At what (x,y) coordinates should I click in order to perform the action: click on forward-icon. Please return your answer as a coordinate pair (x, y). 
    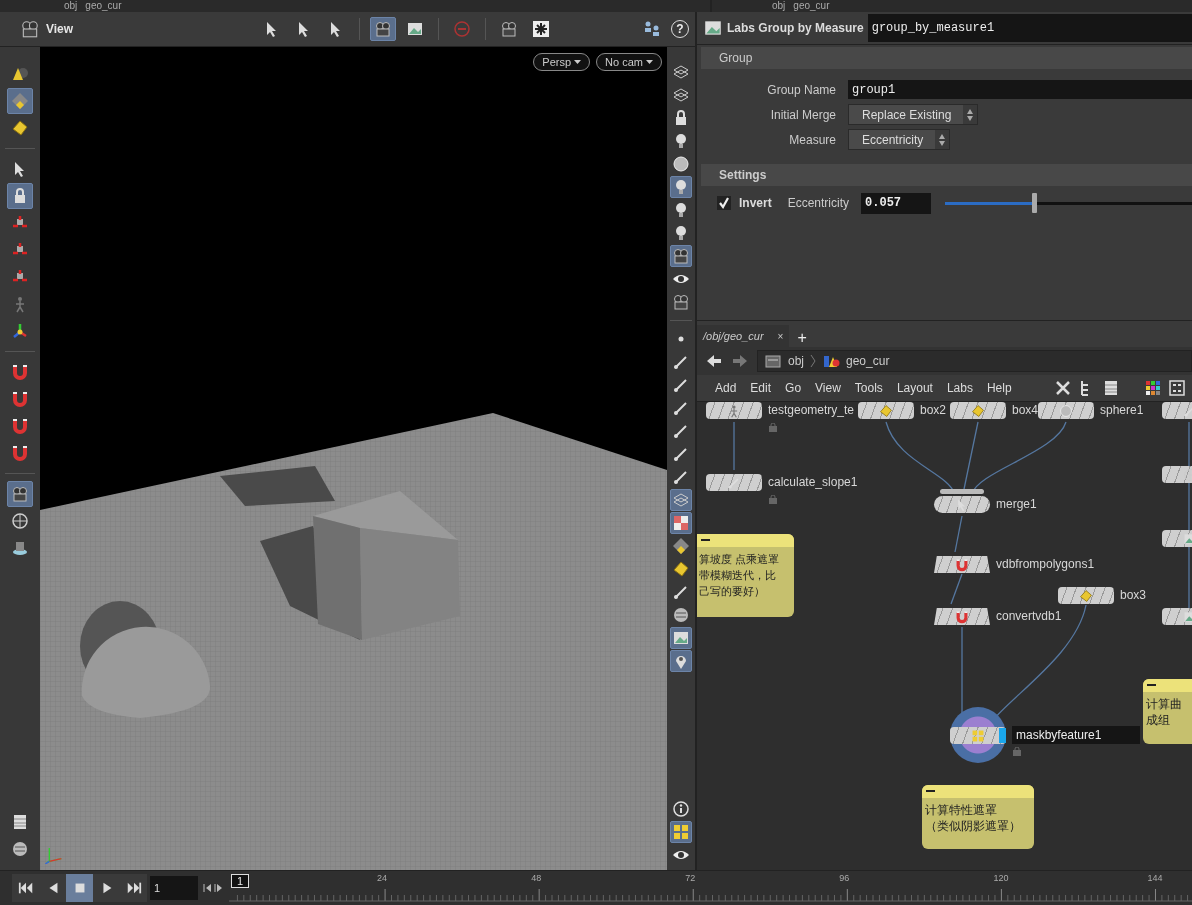
    Looking at the image, I should click on (740, 361).